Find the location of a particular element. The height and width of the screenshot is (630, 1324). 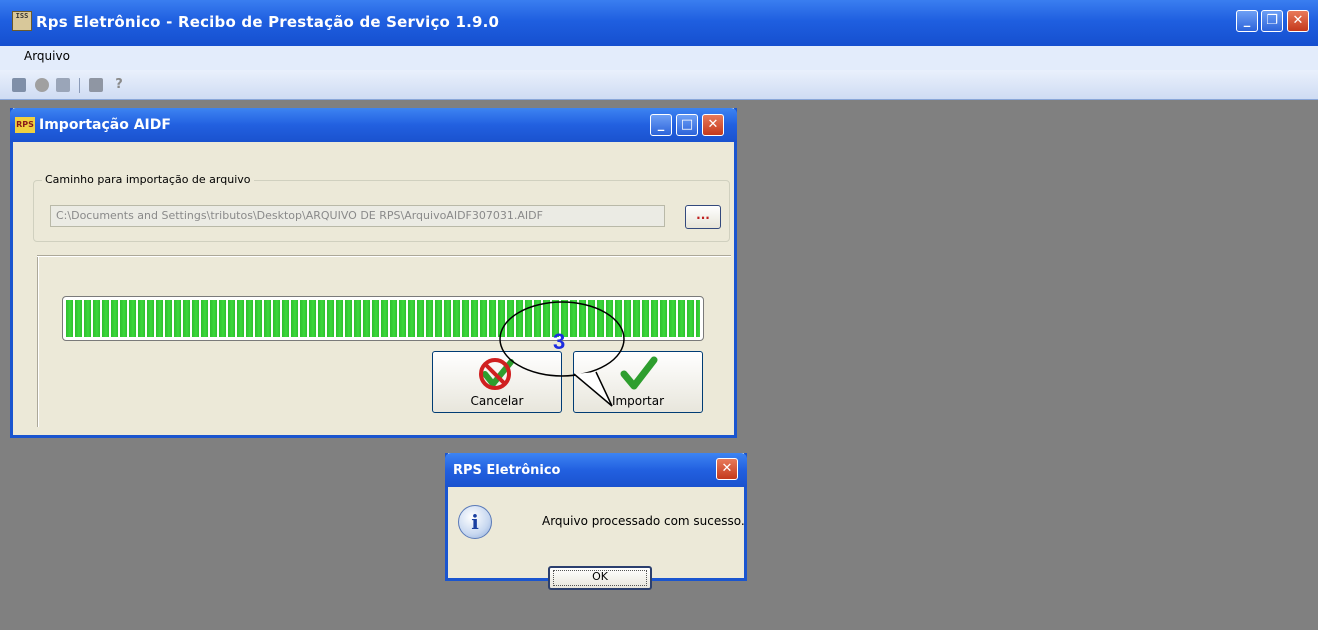

message-dialog-titlebar: RPS Eletrônico ✕ is located at coordinates (596, 470).